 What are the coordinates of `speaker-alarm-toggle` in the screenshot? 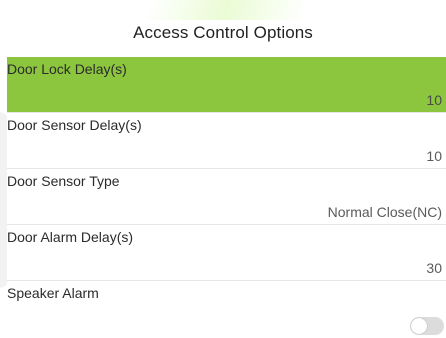 It's located at (427, 326).